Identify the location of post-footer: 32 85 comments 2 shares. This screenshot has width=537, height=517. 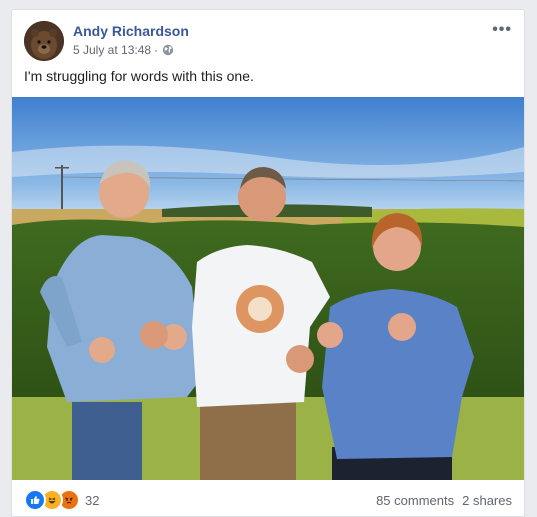
(268, 500).